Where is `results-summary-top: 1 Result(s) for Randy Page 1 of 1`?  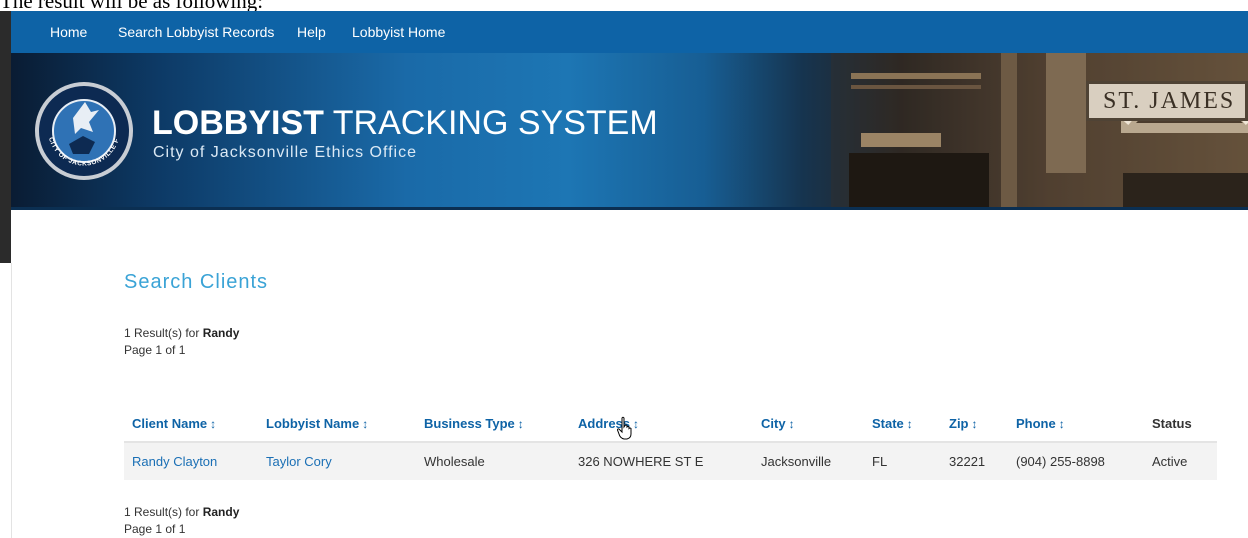
results-summary-top: 1 Result(s) for Randy Page 1 of 1 is located at coordinates (181, 342).